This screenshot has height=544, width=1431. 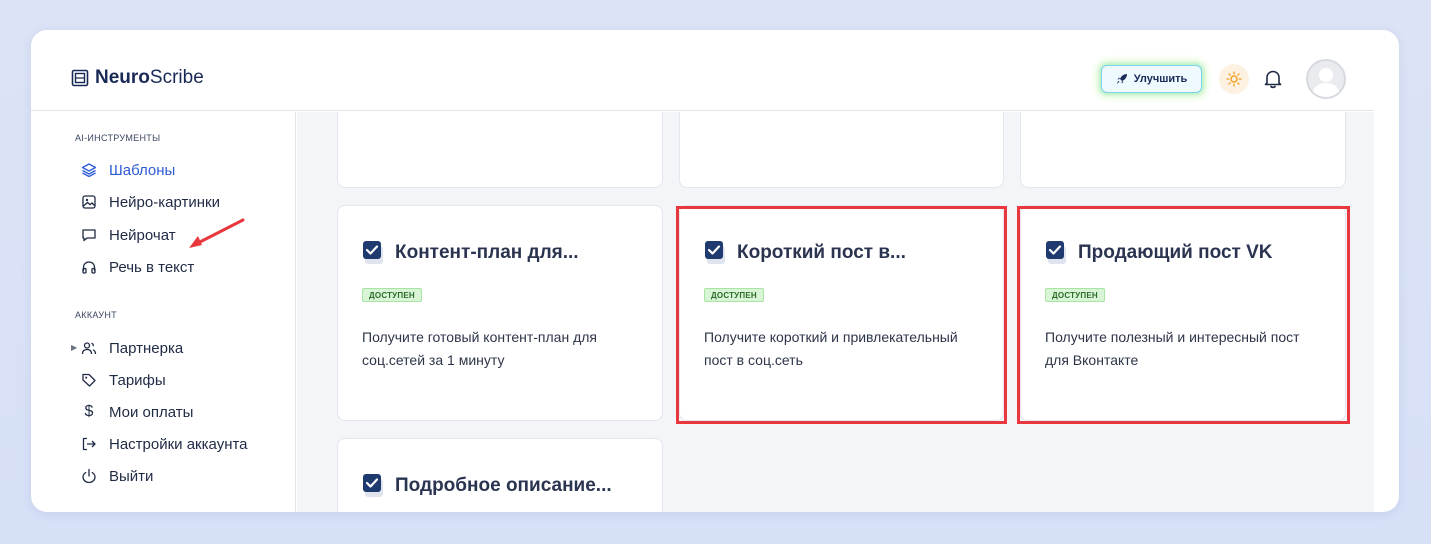 I want to click on rocket-icon, so click(x=1121, y=79).